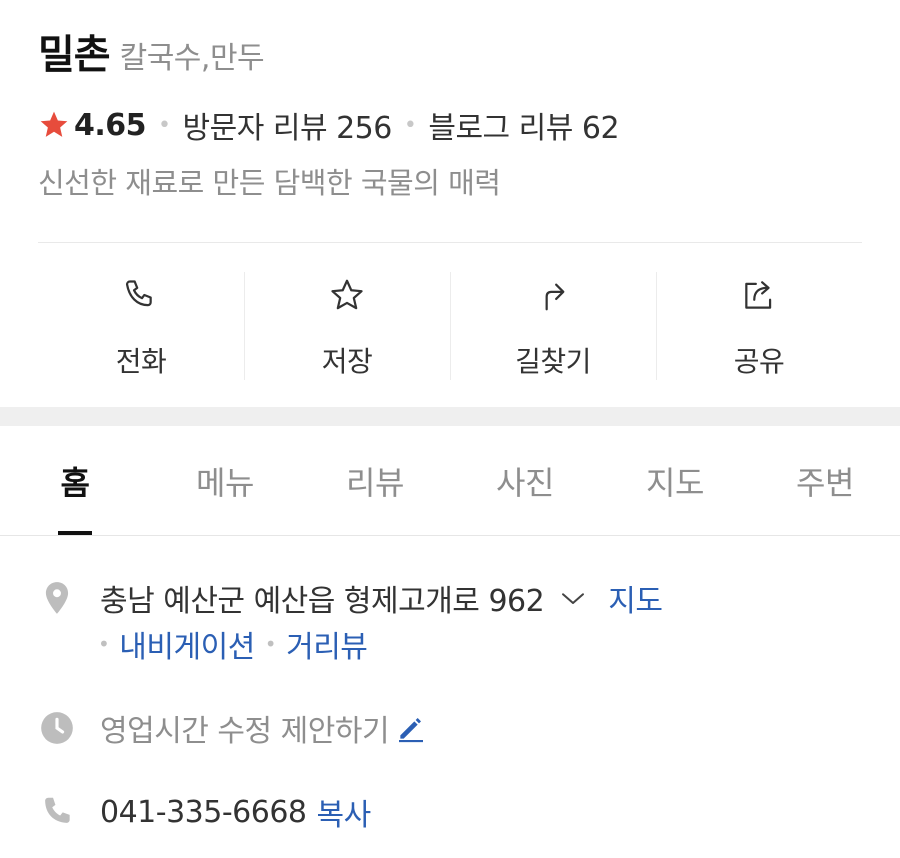  Describe the element at coordinates (375, 480) in the screenshot. I see `tab-review: 리뷰` at that location.